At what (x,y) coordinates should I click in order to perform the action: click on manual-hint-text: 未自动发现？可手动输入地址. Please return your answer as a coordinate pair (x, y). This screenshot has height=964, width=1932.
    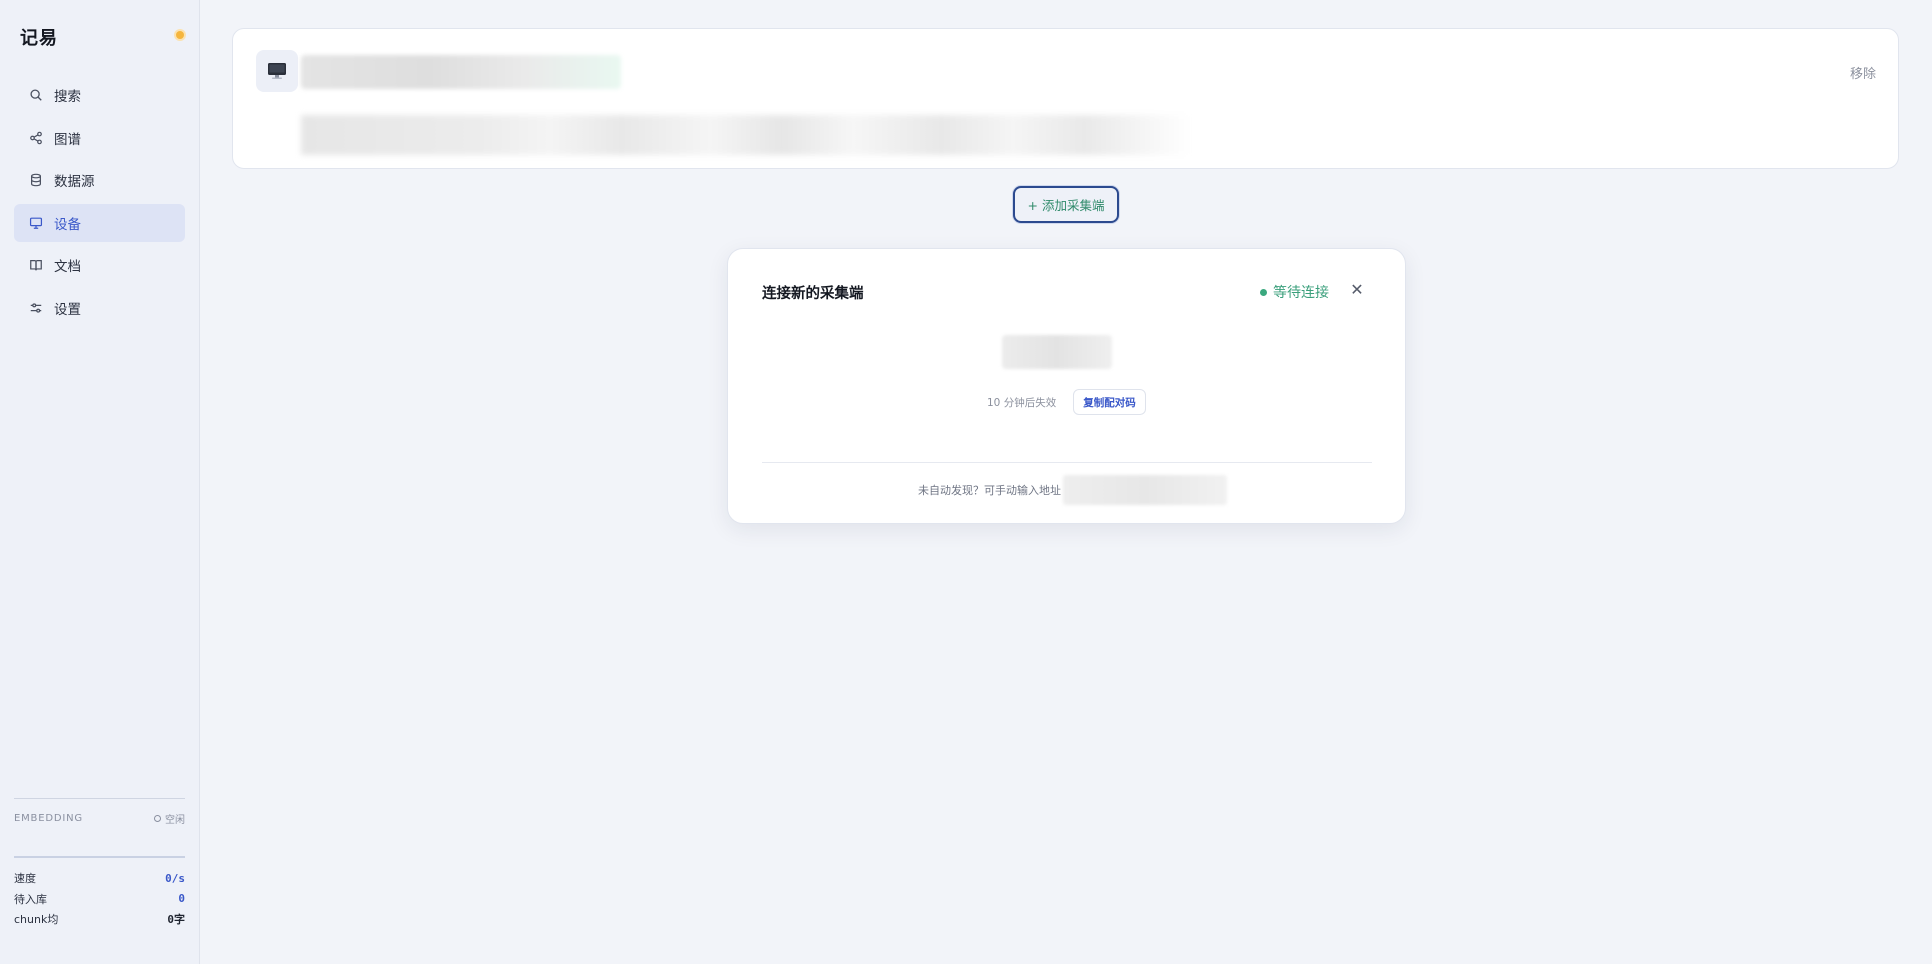
    Looking at the image, I should click on (989, 490).